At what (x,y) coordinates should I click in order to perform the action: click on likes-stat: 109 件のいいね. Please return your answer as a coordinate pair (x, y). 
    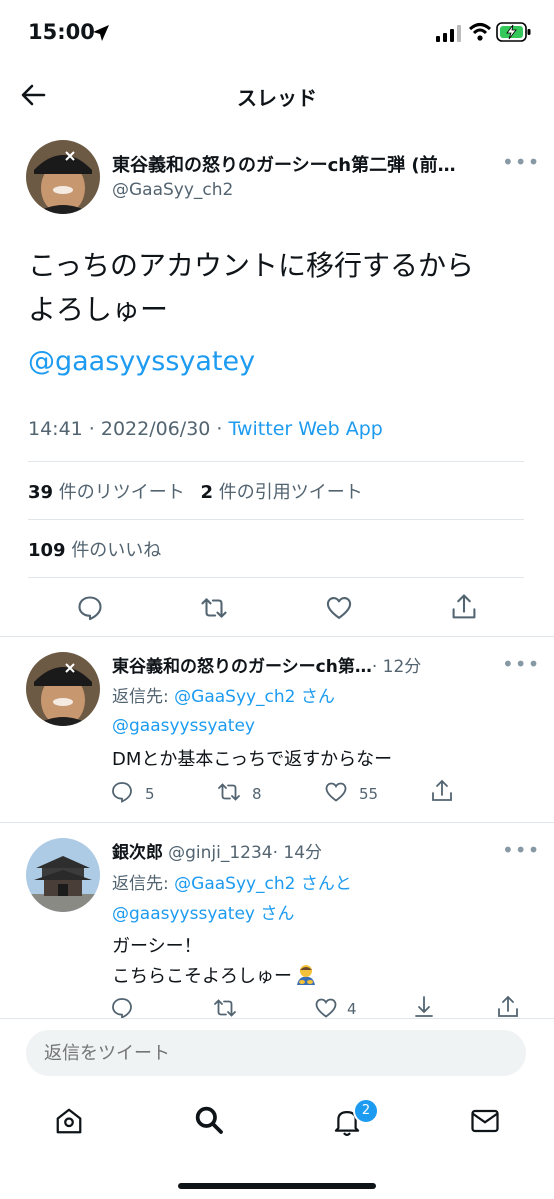
    Looking at the image, I should click on (94, 549).